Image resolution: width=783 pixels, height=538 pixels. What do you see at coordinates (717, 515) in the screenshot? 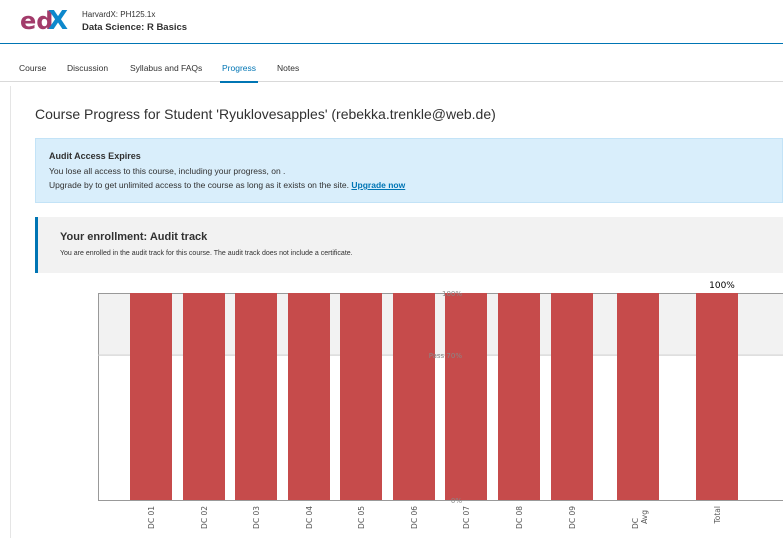
I see `x-tick-label: Total` at bounding box center [717, 515].